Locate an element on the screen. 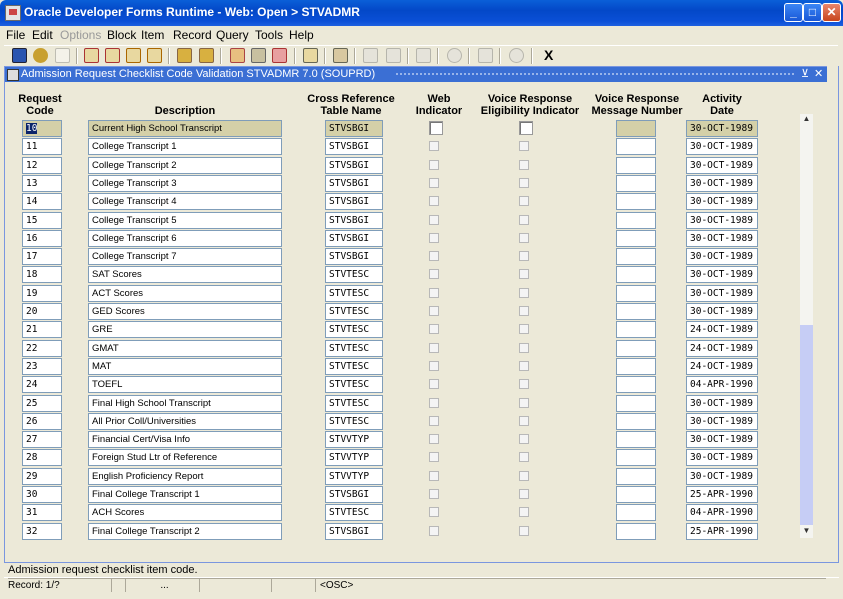  description-field: College Transcript 7 is located at coordinates (185, 256).